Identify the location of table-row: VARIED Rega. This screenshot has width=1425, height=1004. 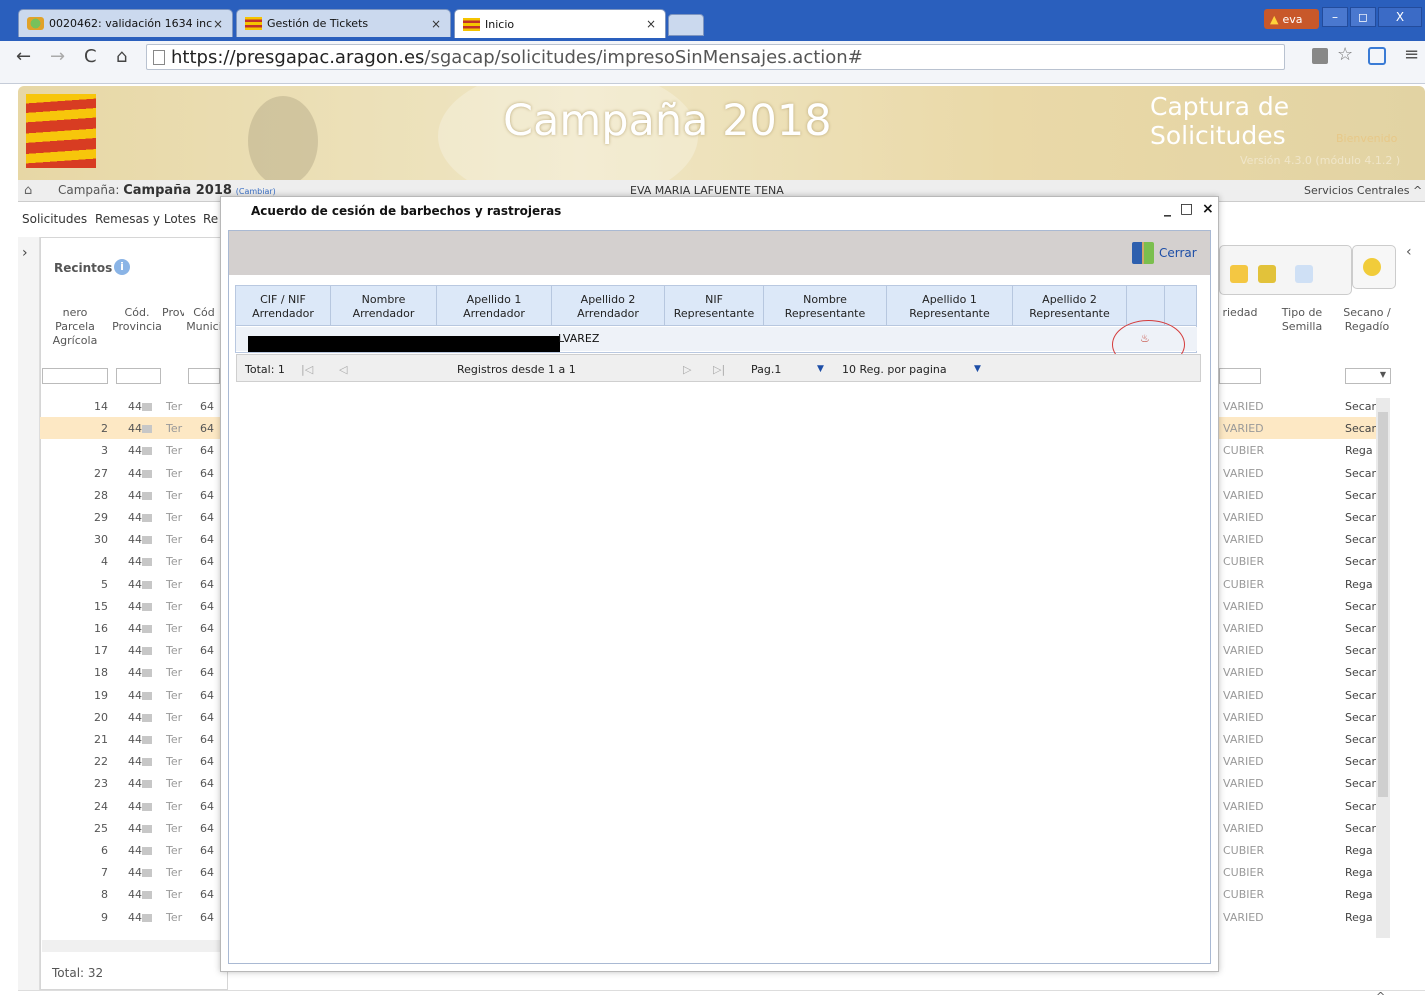
(1301, 917).